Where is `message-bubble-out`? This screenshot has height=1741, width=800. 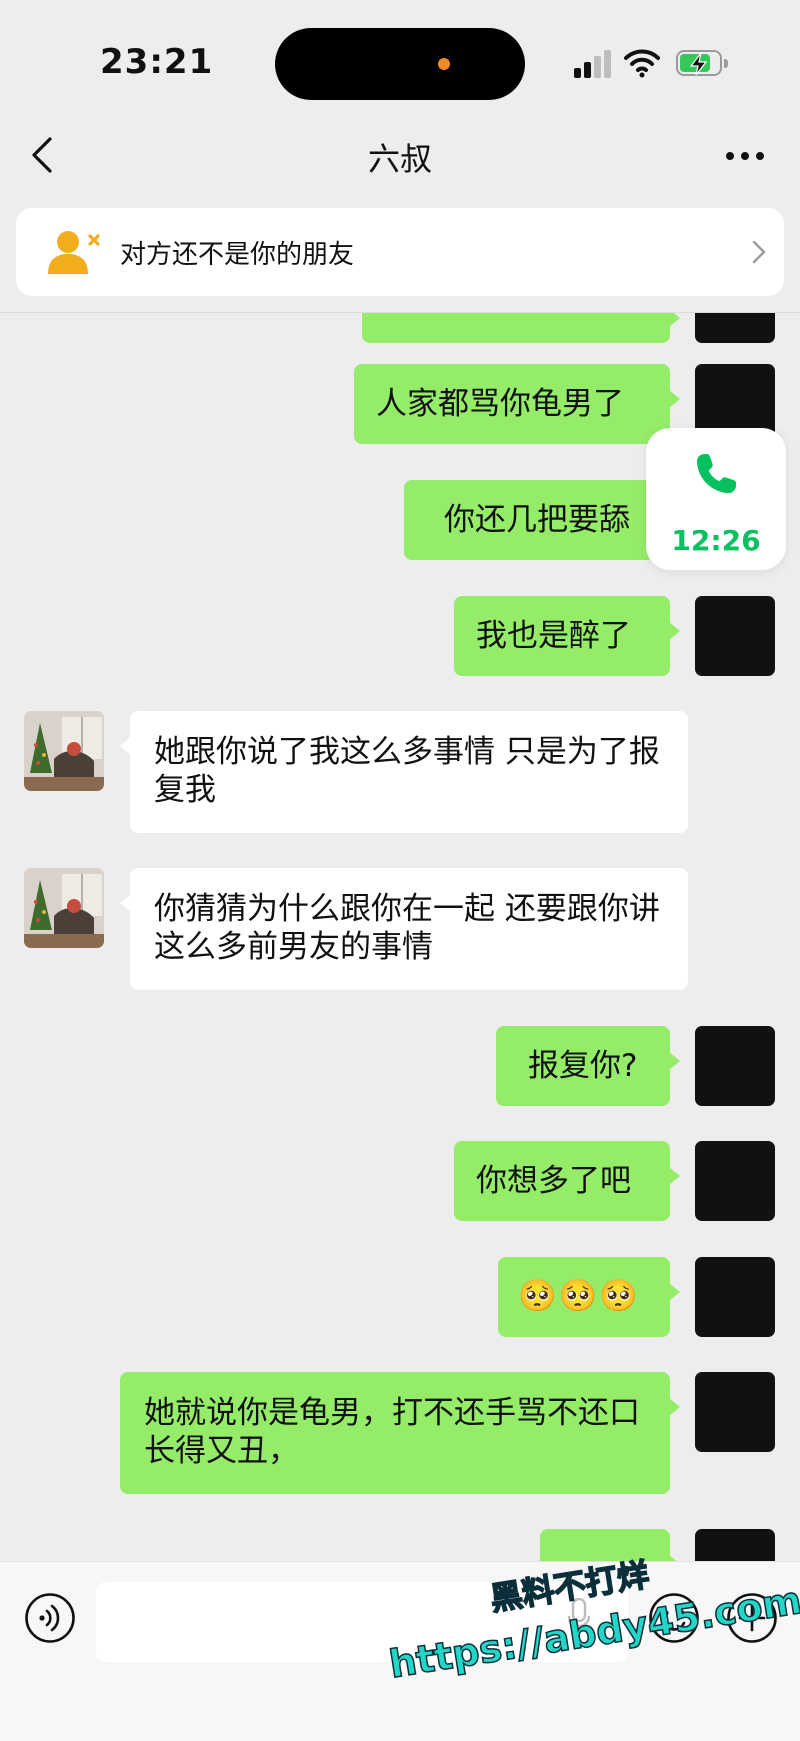
message-bubble-out is located at coordinates (521, 328).